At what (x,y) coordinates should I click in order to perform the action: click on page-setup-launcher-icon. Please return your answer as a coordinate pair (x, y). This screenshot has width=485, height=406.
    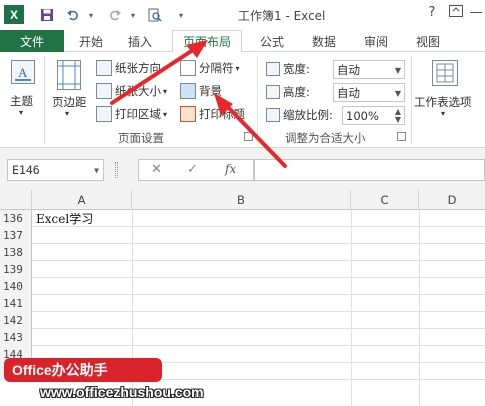
    Looking at the image, I should click on (248, 136).